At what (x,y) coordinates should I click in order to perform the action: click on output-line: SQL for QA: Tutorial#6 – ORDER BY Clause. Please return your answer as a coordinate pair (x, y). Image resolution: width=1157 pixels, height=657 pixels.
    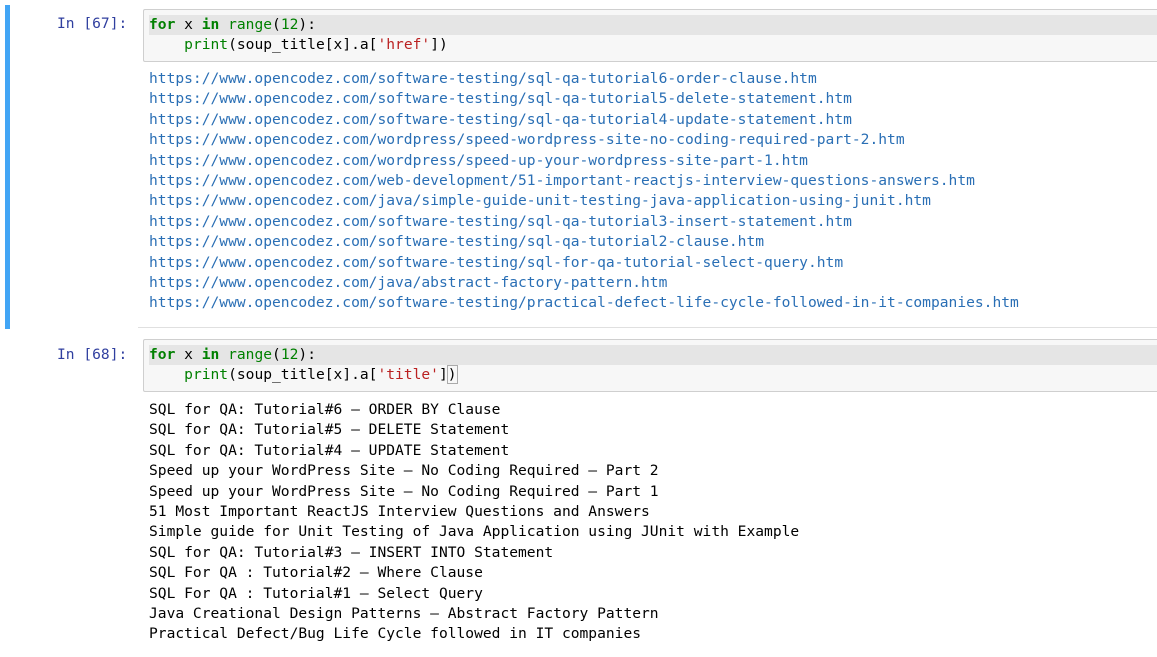
    Looking at the image, I should click on (325, 409).